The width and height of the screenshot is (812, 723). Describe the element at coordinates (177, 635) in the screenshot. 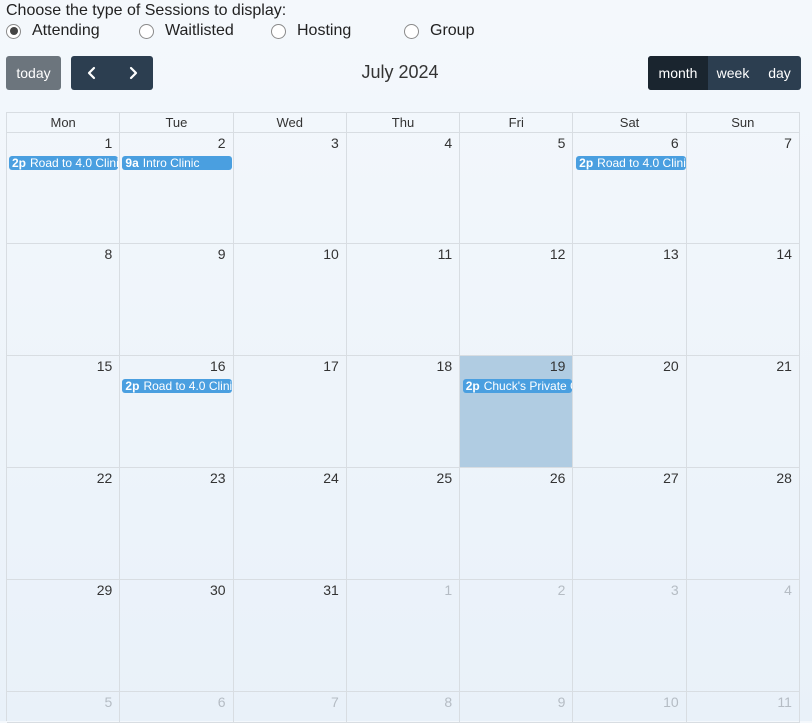

I see `calendar-day-cell: 30` at that location.